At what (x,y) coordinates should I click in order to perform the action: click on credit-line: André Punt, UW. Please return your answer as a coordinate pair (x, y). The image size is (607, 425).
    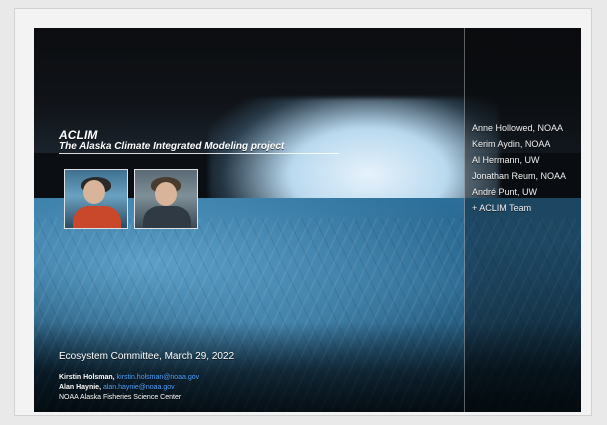
    Looking at the image, I should click on (505, 192).